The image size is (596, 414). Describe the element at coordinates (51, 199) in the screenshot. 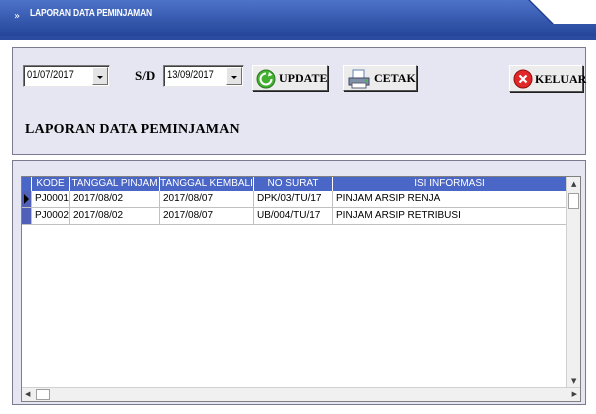

I see `cell-kode: PJ0001` at that location.